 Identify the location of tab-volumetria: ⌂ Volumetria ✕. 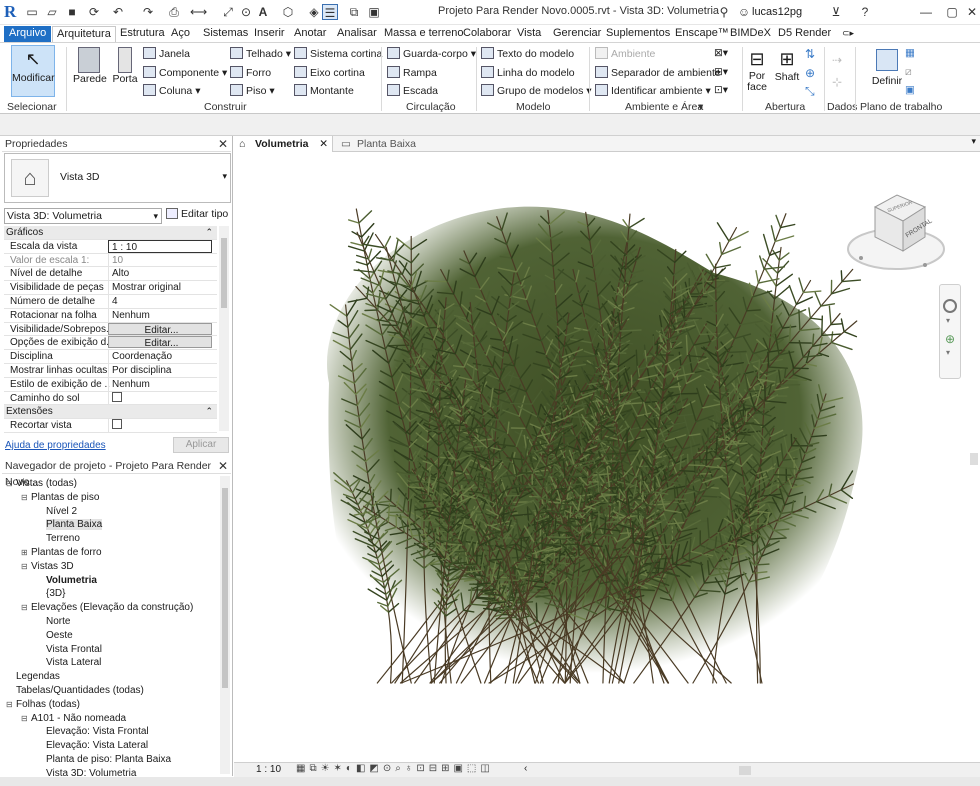
(283, 144).